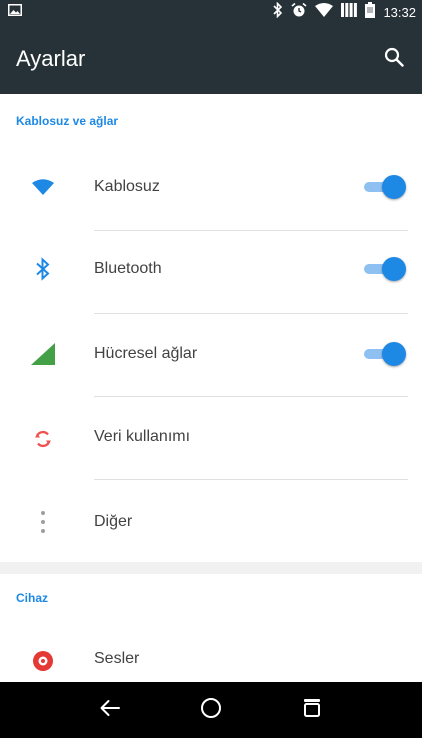 Image resolution: width=422 pixels, height=738 pixels. I want to click on settings-item-wifi: Kablosuz, so click(211, 187).